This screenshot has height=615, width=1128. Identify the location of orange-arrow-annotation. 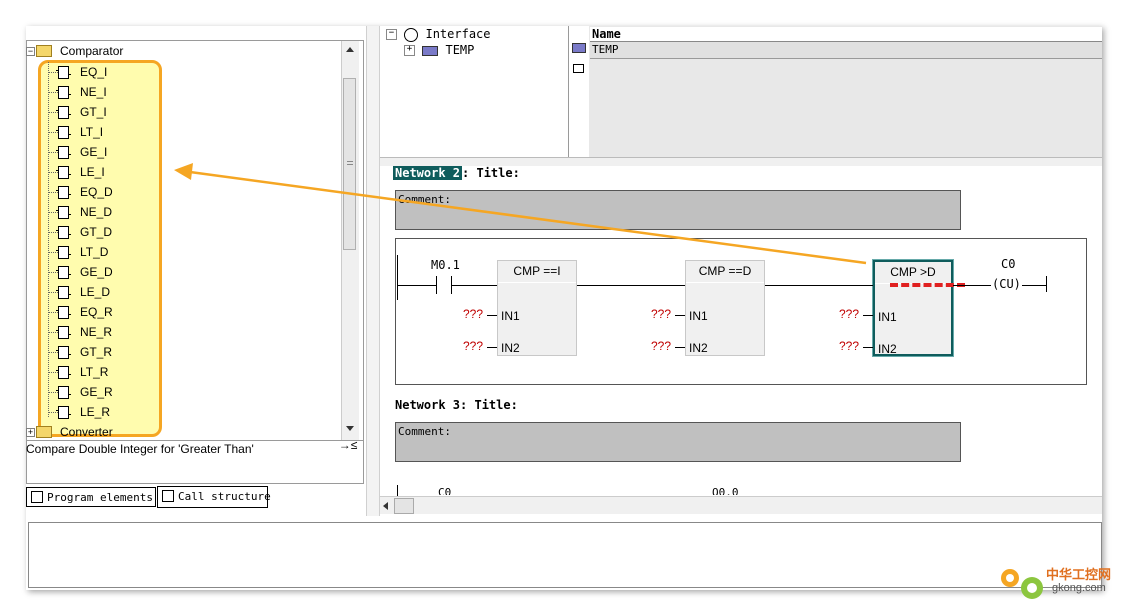
(520, 214).